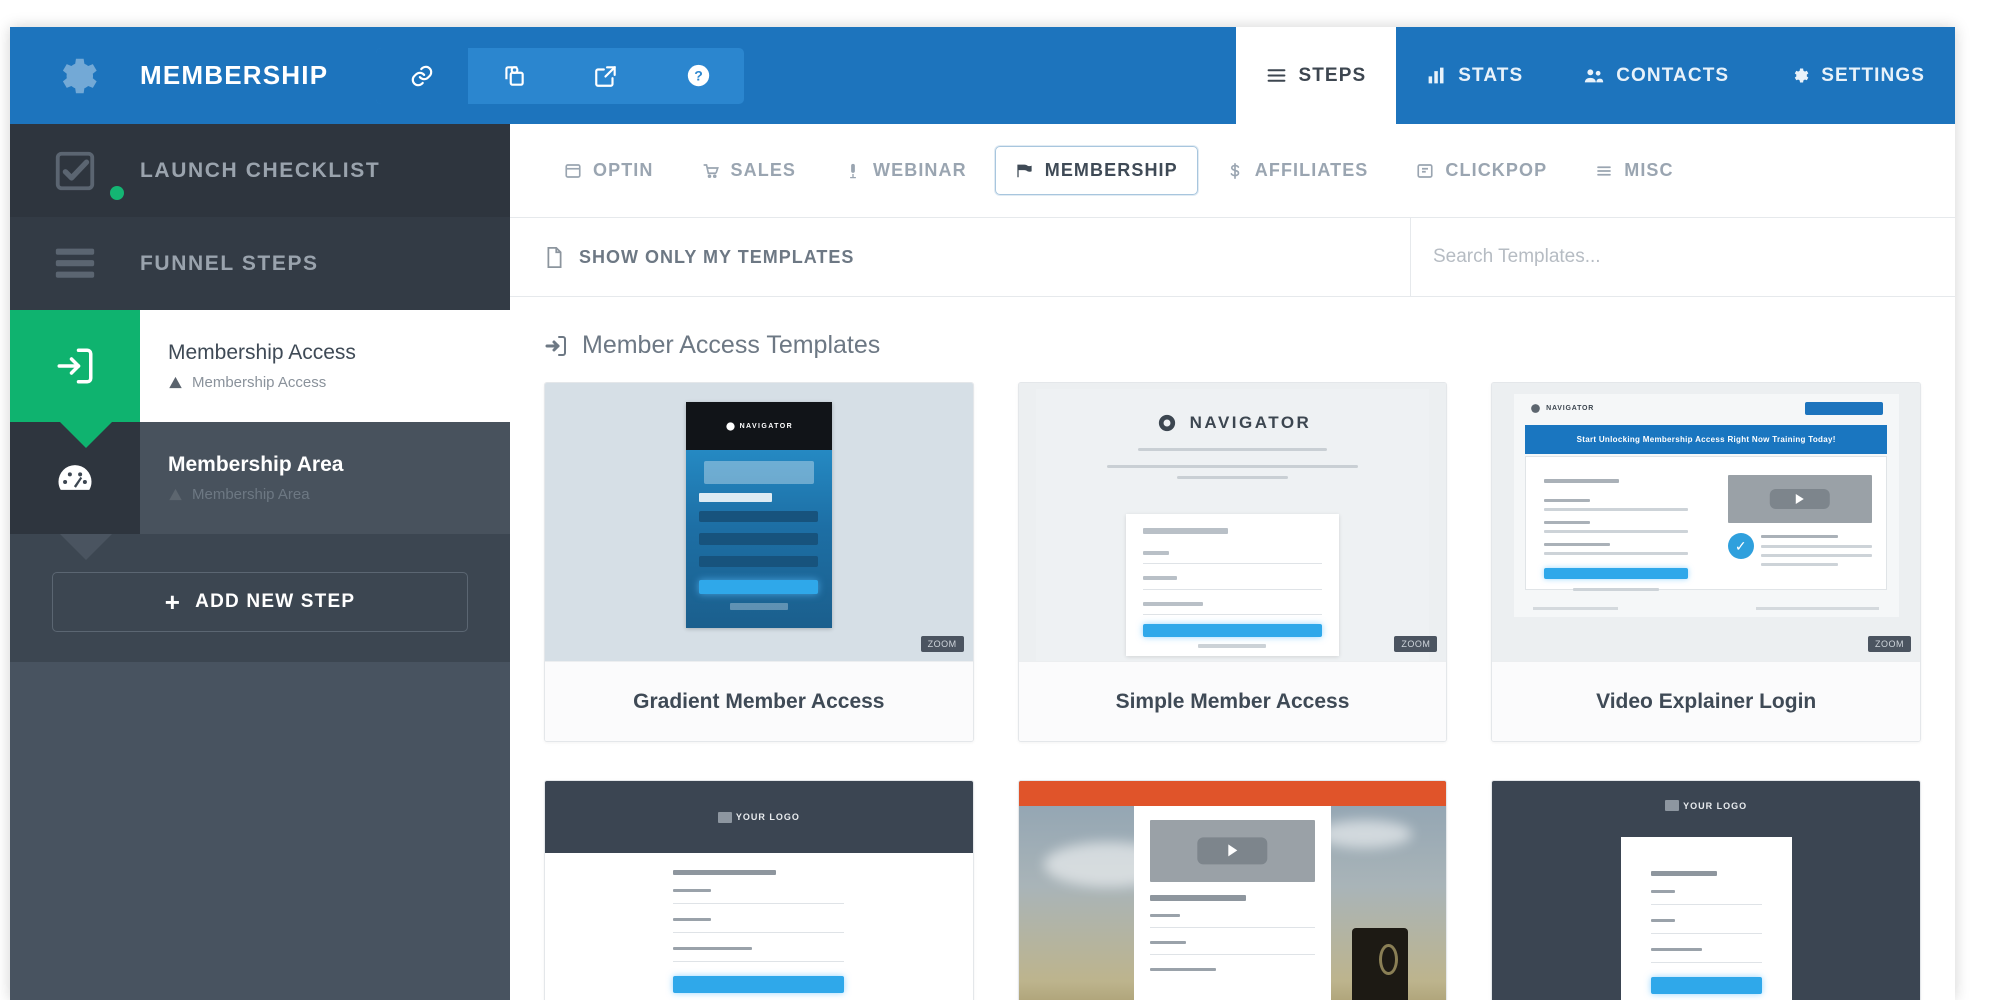 The width and height of the screenshot is (2000, 1000). I want to click on section-heading-label: Member Access Templates, so click(731, 345).